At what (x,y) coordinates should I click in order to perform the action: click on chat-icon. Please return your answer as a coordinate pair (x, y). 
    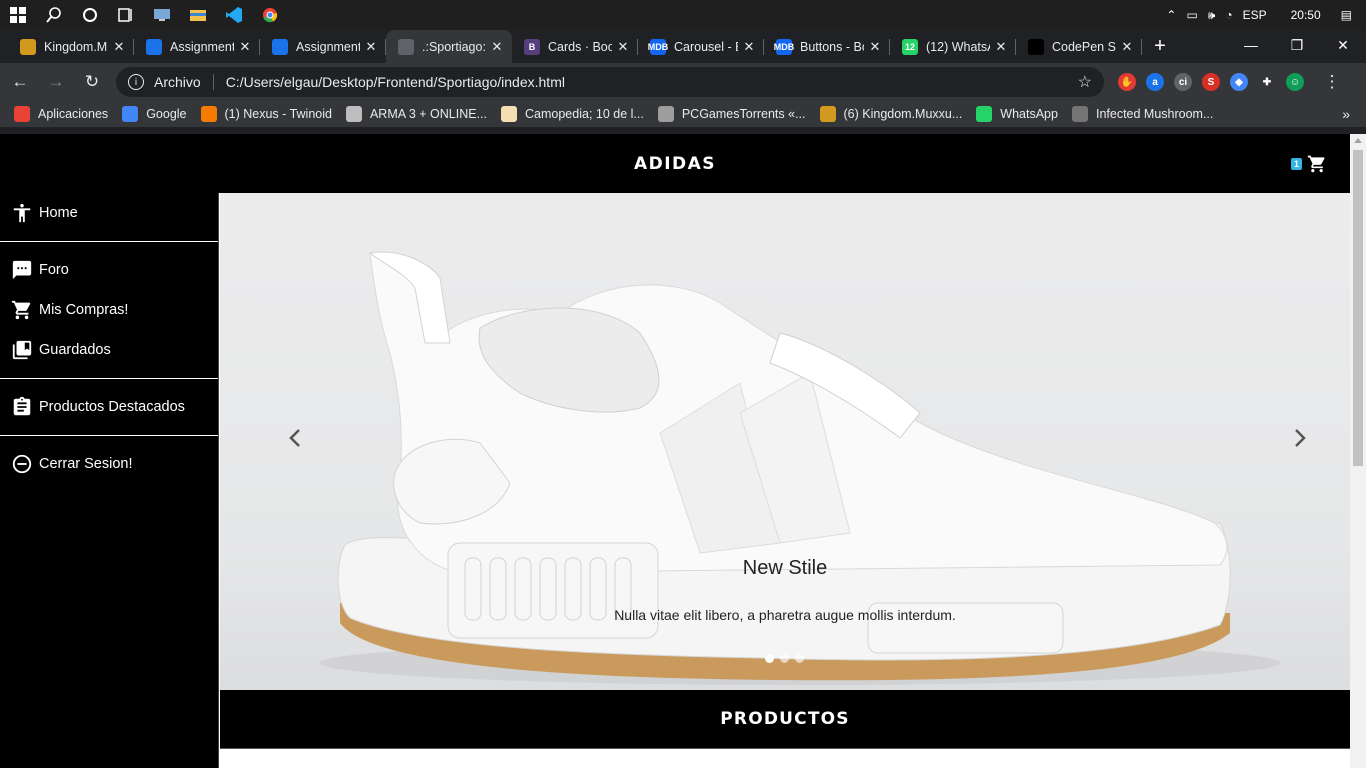
    Looking at the image, I should click on (22, 270).